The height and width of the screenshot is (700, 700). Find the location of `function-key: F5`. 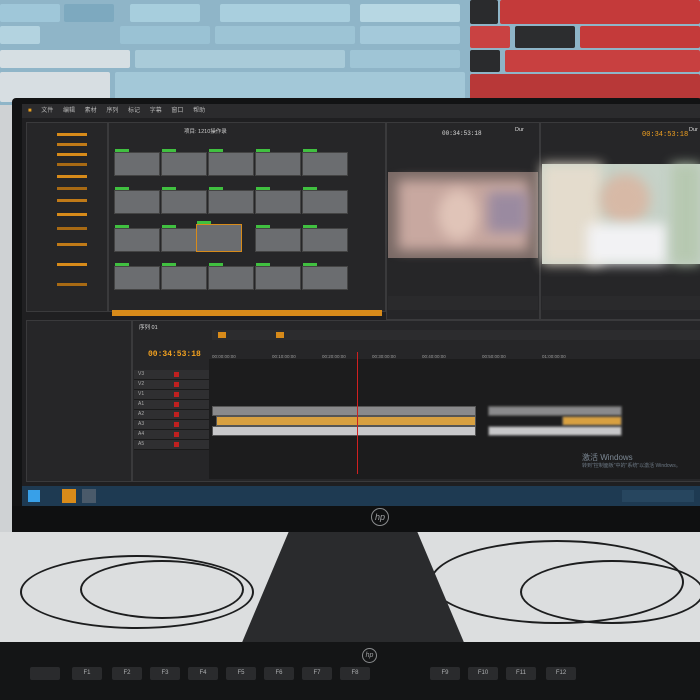

function-key: F5 is located at coordinates (241, 673).